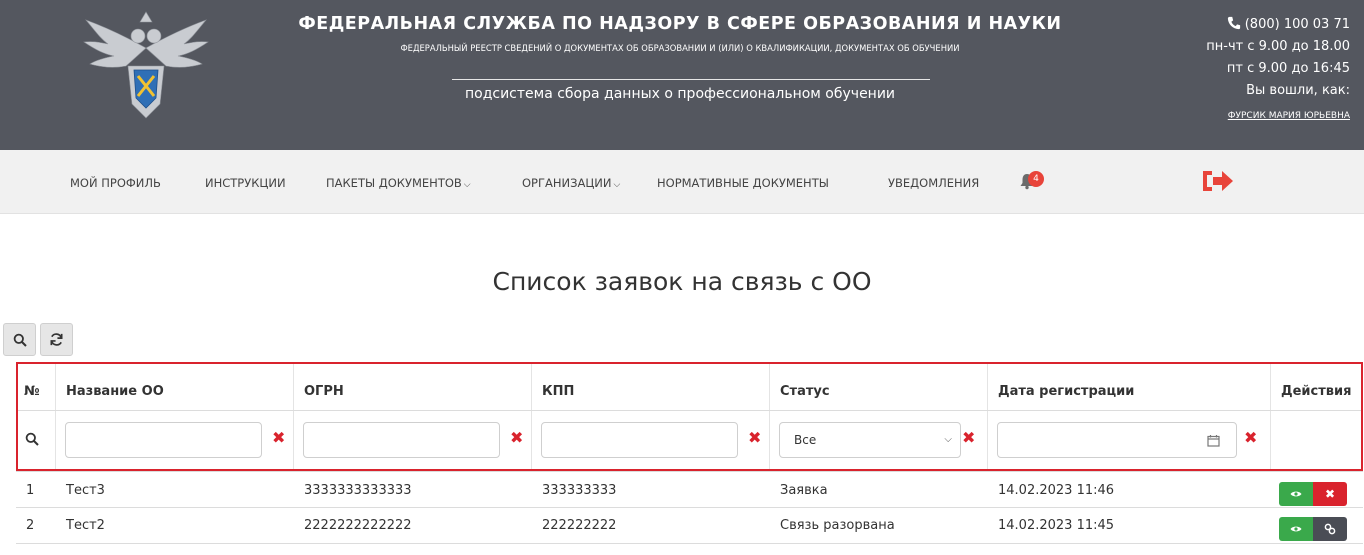  What do you see at coordinates (146, 65) in the screenshot?
I see `rosobrnadzor-emblem-icon` at bounding box center [146, 65].